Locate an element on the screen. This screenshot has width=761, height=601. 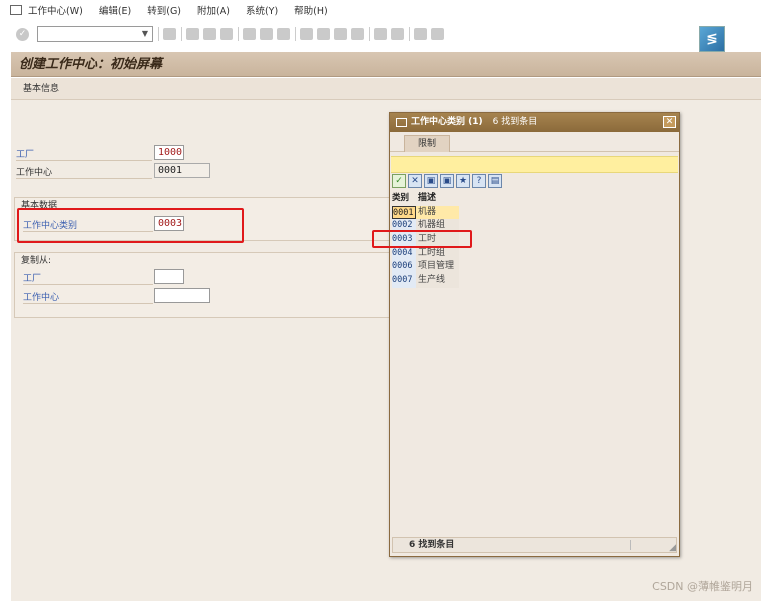
next-page-icon is located at coordinates (340, 34).